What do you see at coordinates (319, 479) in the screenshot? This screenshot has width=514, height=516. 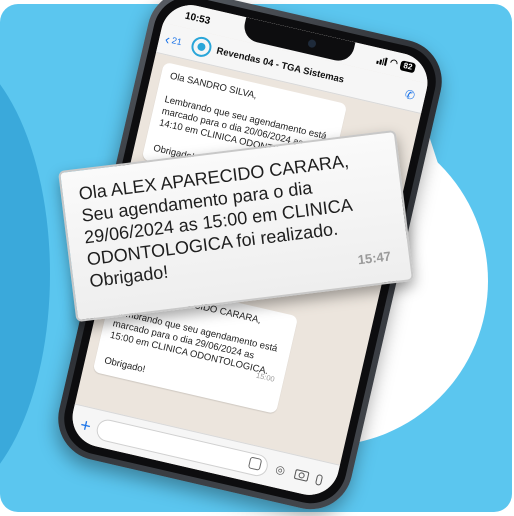 I see `microphone-icon` at bounding box center [319, 479].